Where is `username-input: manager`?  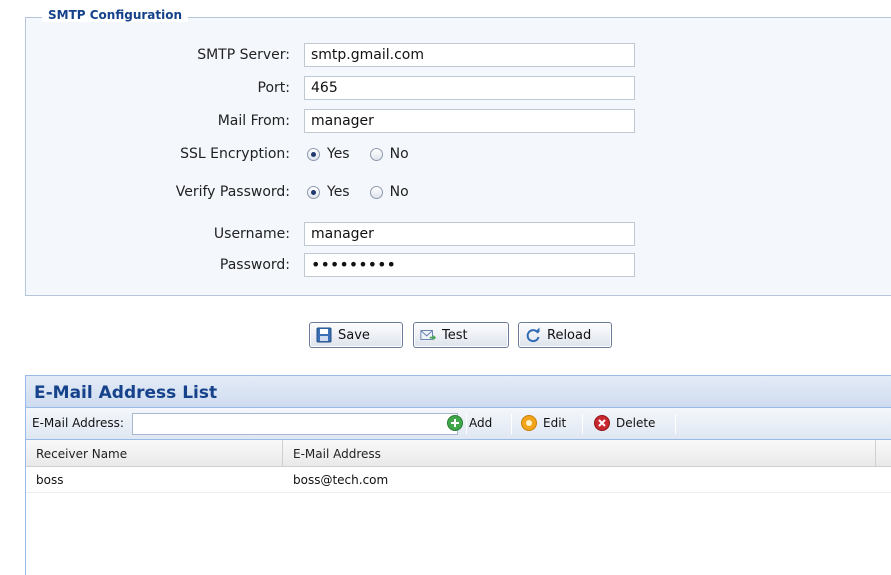
username-input: manager is located at coordinates (469, 234).